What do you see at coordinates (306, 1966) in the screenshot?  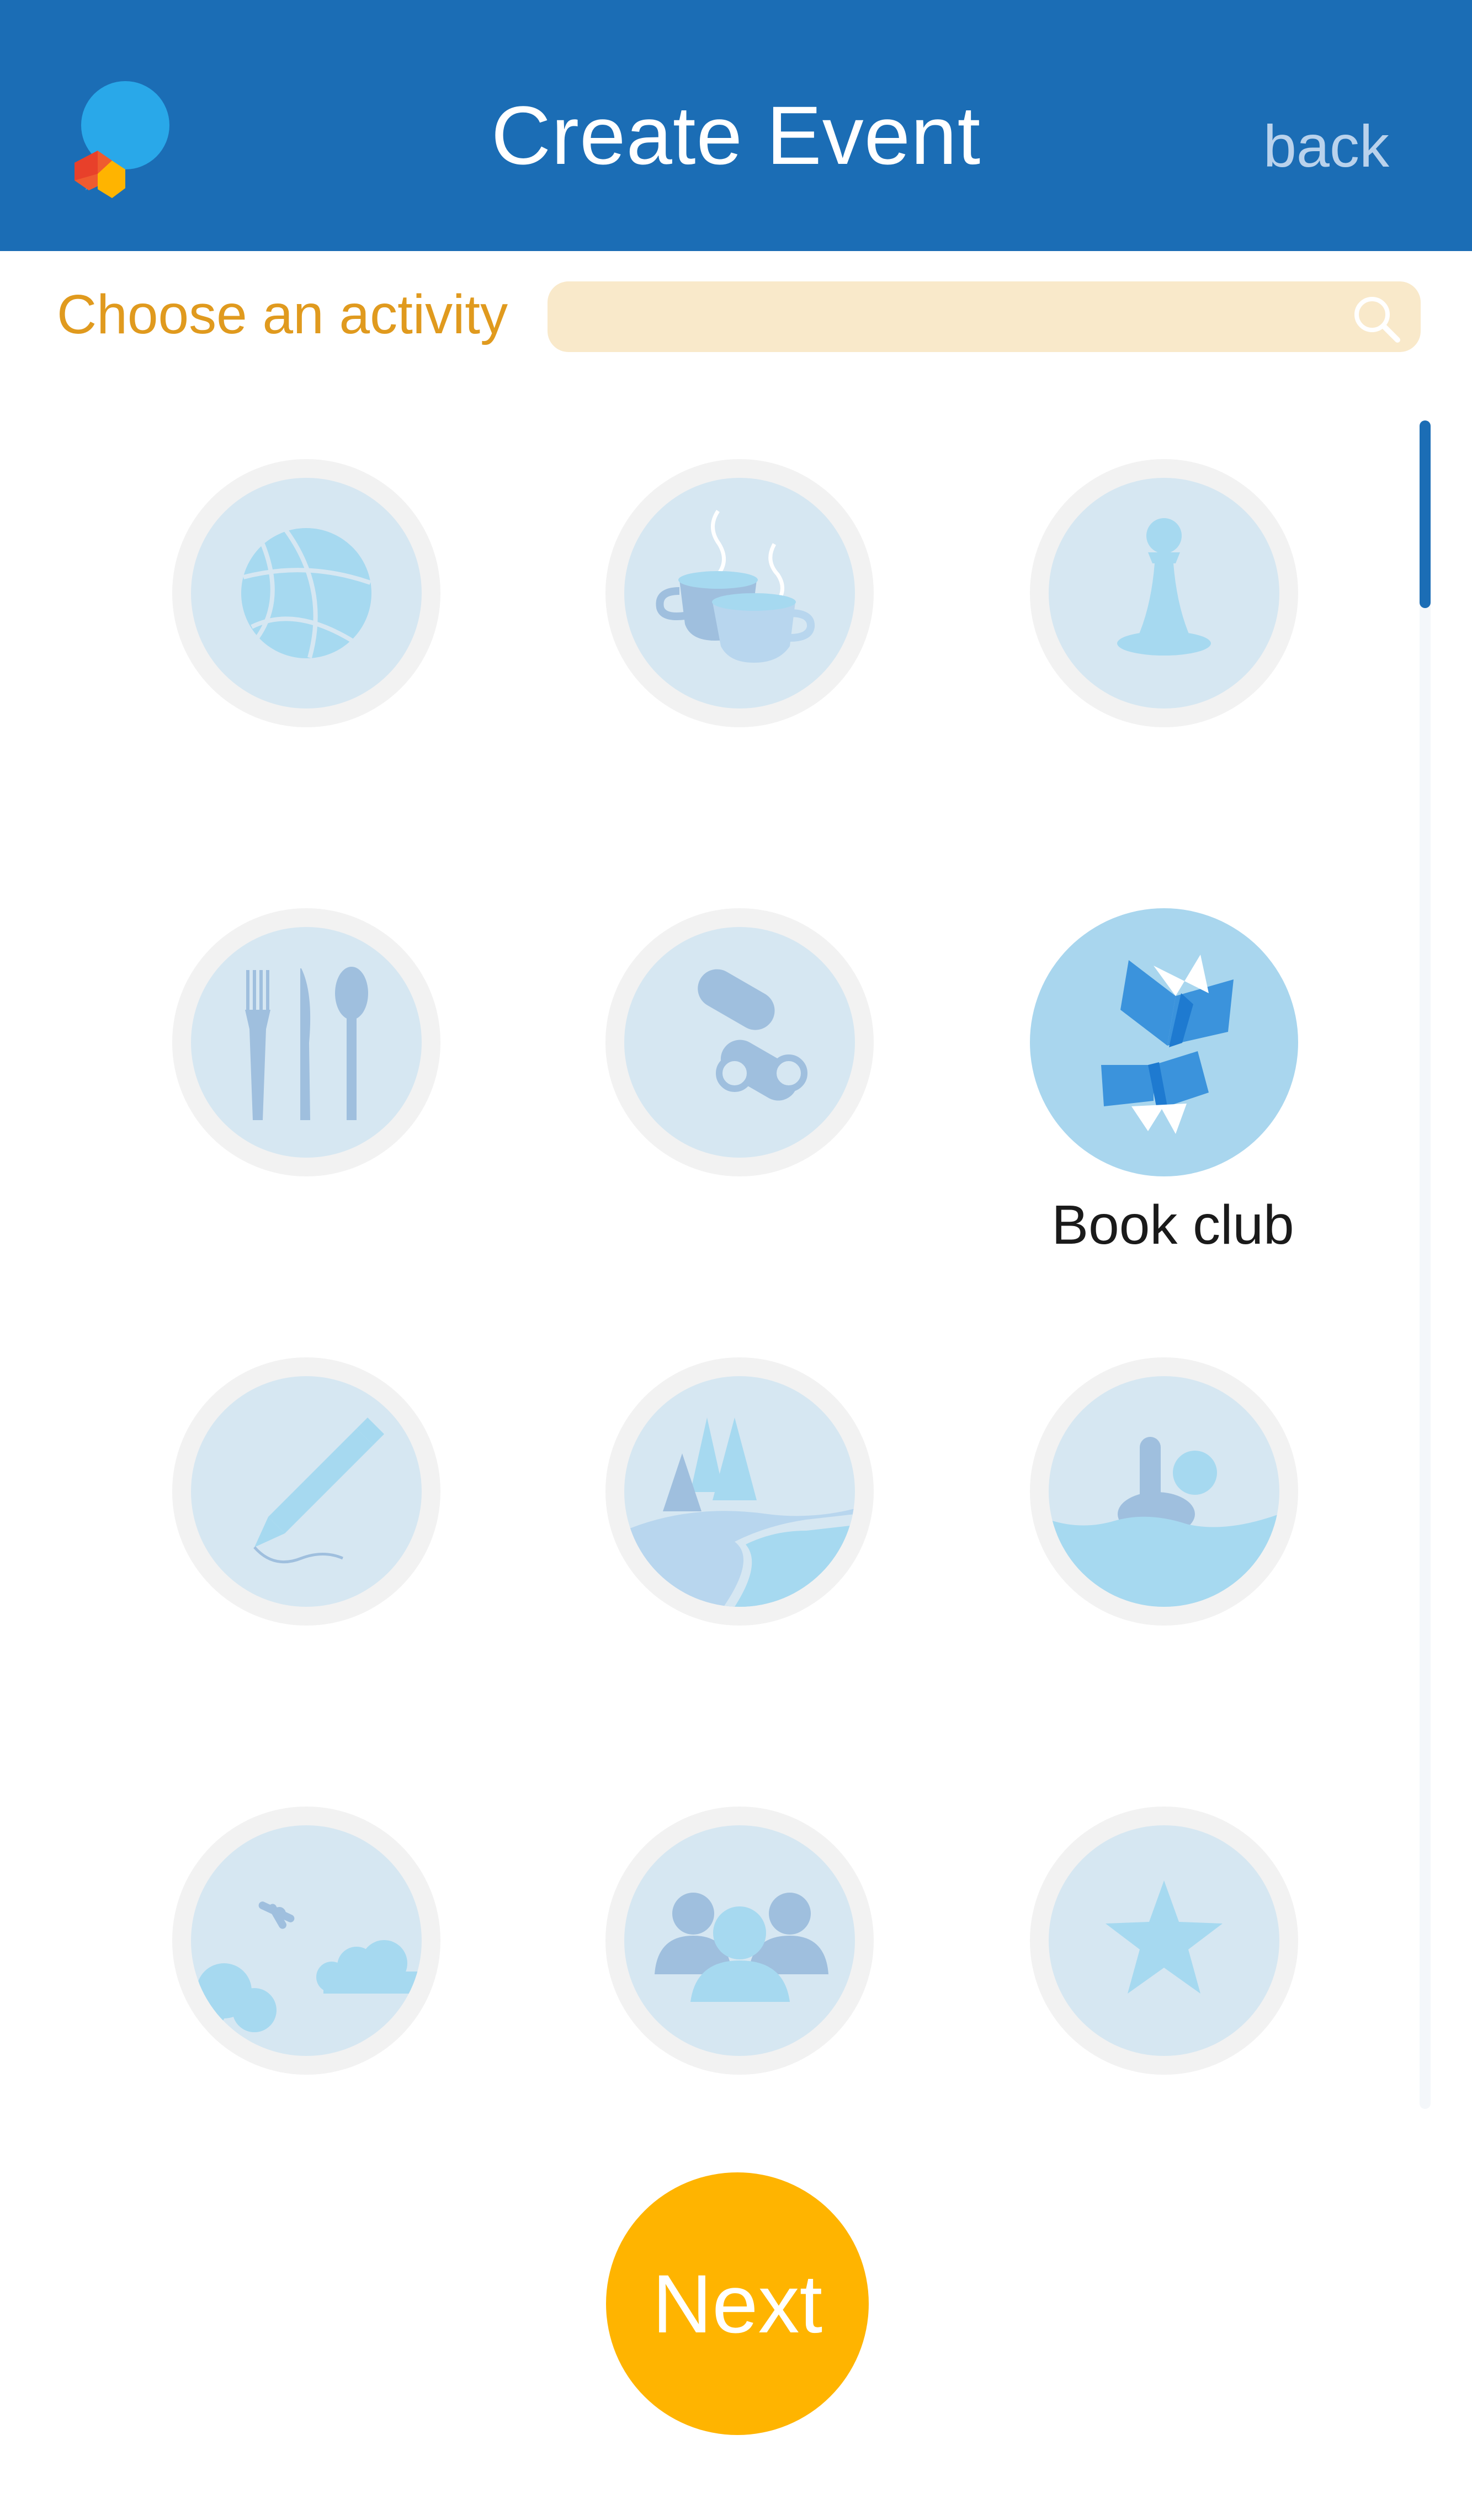 I see `skydiving-icon` at bounding box center [306, 1966].